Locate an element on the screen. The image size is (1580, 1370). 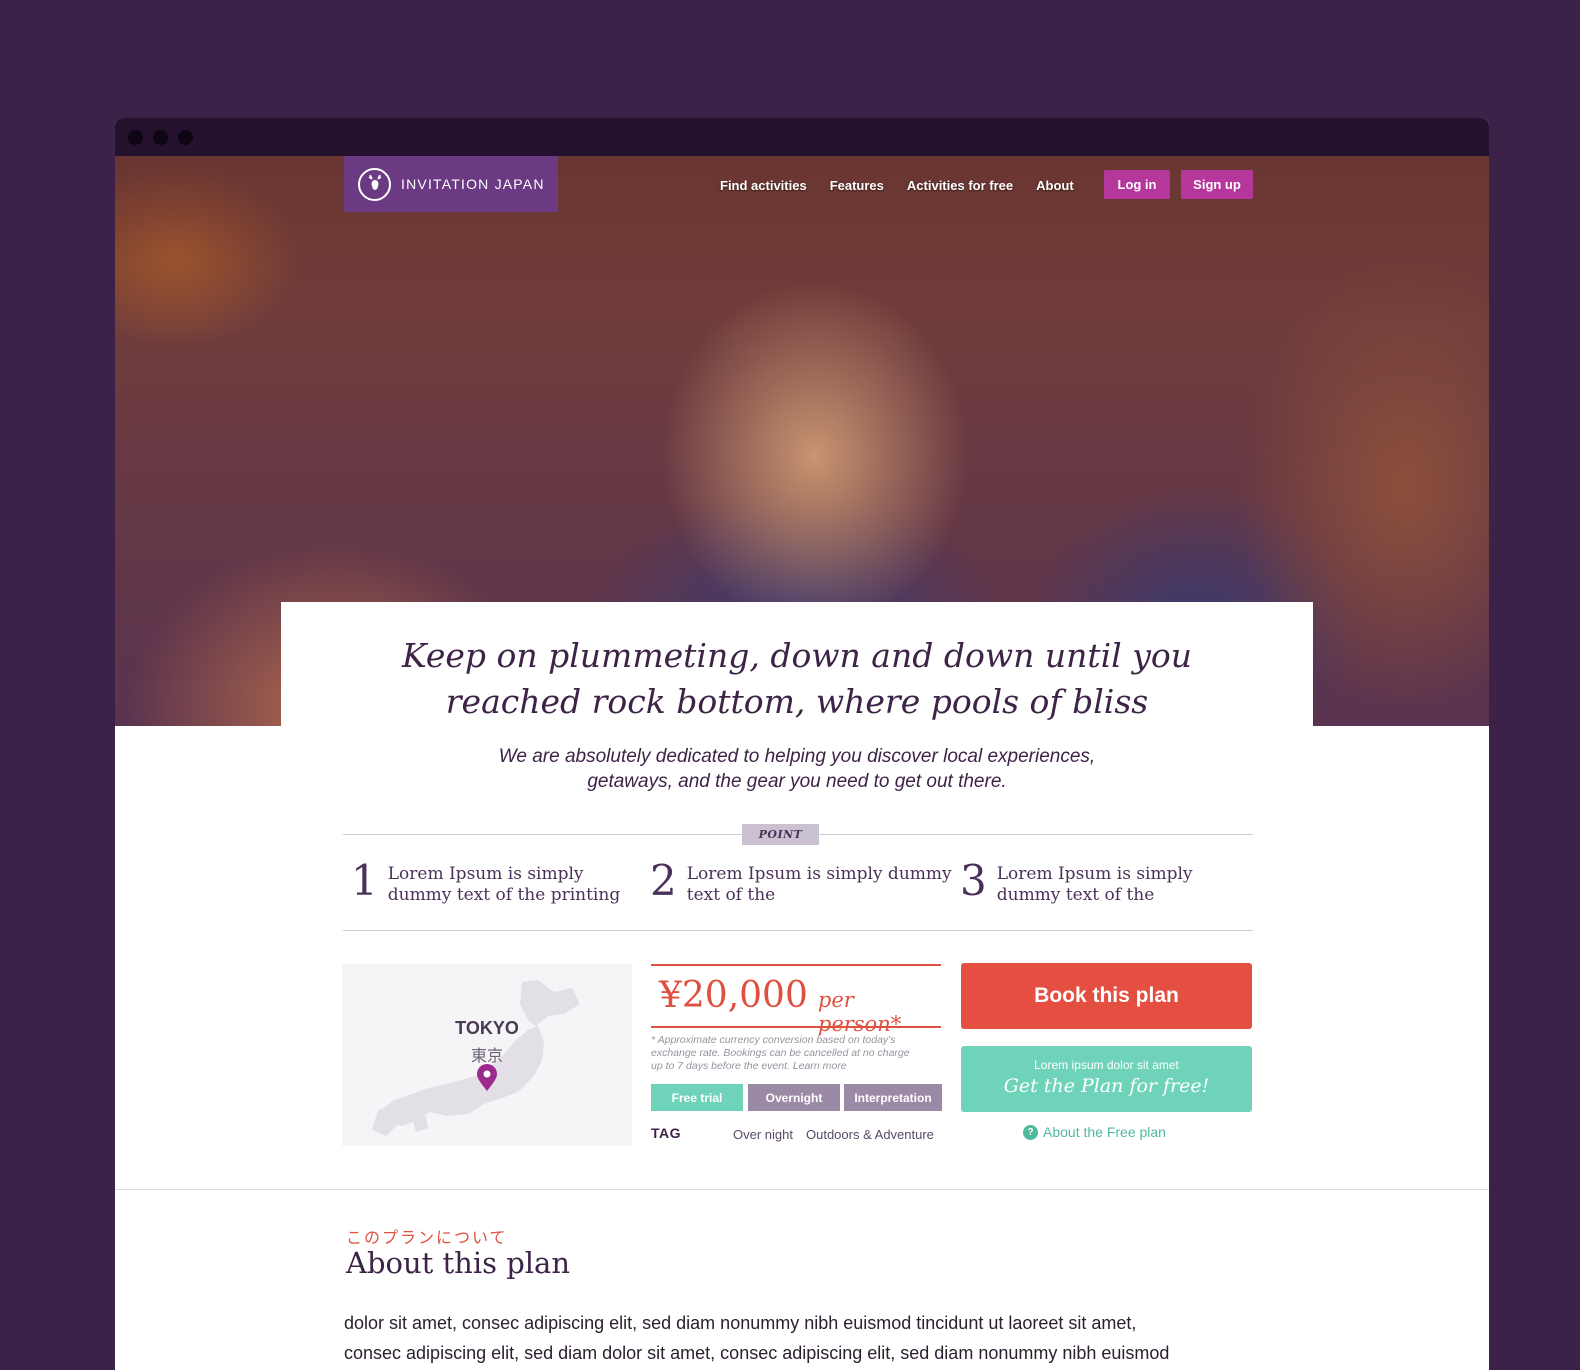
about-free-plan-link: ? About the Free plan is located at coordinates (1094, 1132).